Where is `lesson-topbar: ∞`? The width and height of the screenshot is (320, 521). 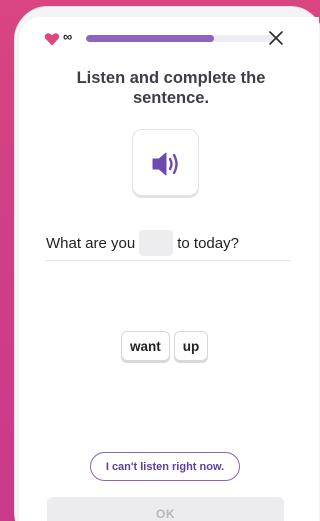
lesson-topbar: ∞ is located at coordinates (169, 39).